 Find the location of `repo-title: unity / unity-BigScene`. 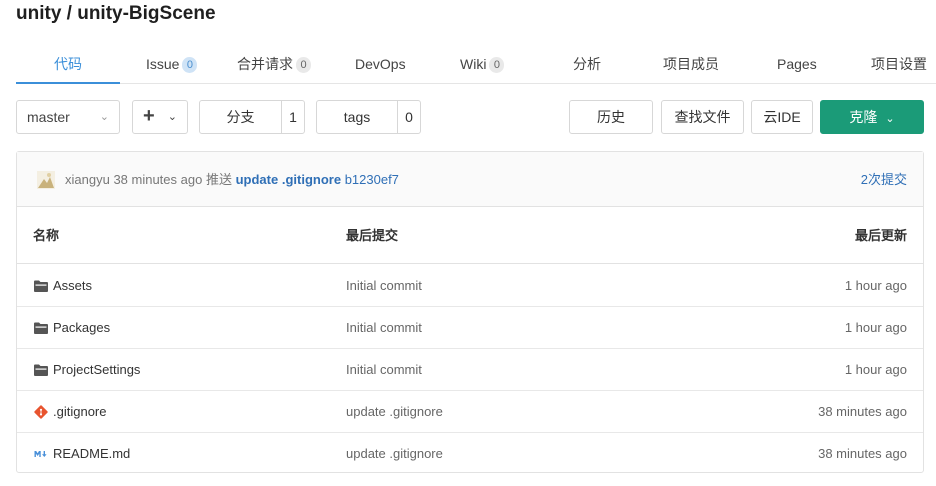

repo-title: unity / unity-BigScene is located at coordinates (116, 13).